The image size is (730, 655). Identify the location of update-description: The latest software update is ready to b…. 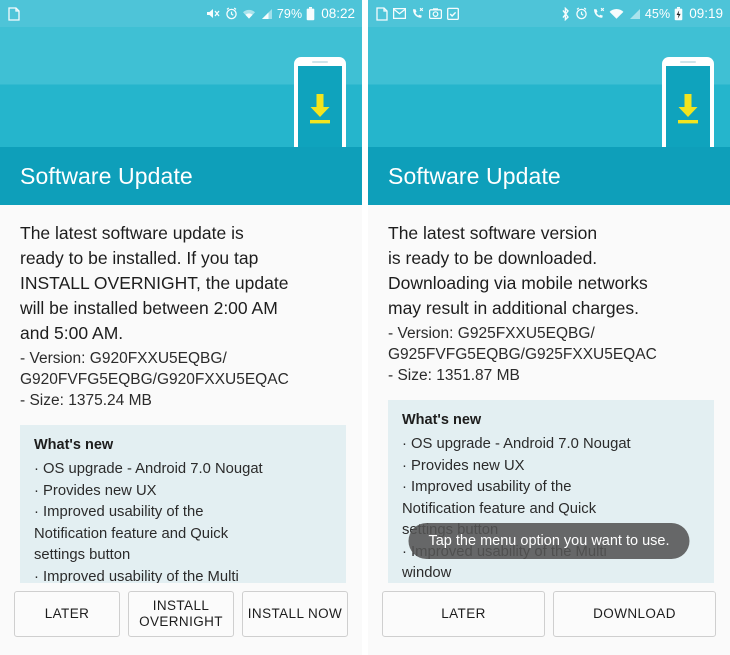
(154, 283).